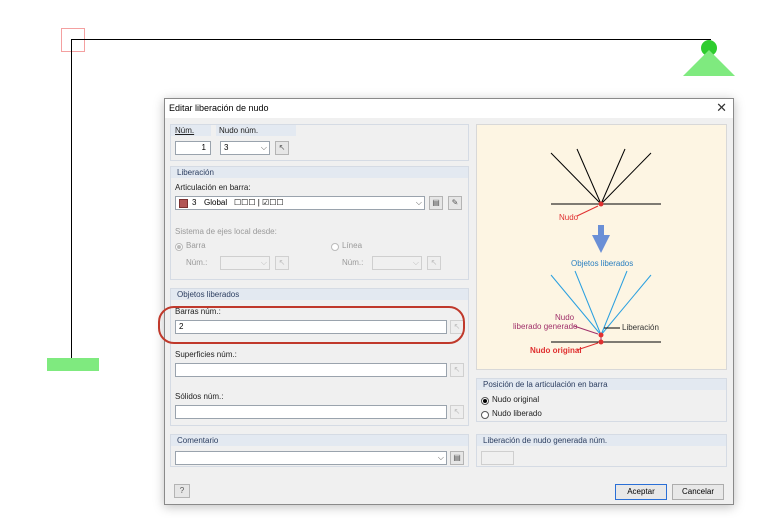 Image resolution: width=760 pixels, height=518 pixels. What do you see at coordinates (239, 130) in the screenshot?
I see `node-num-label: Nudo núm.` at bounding box center [239, 130].